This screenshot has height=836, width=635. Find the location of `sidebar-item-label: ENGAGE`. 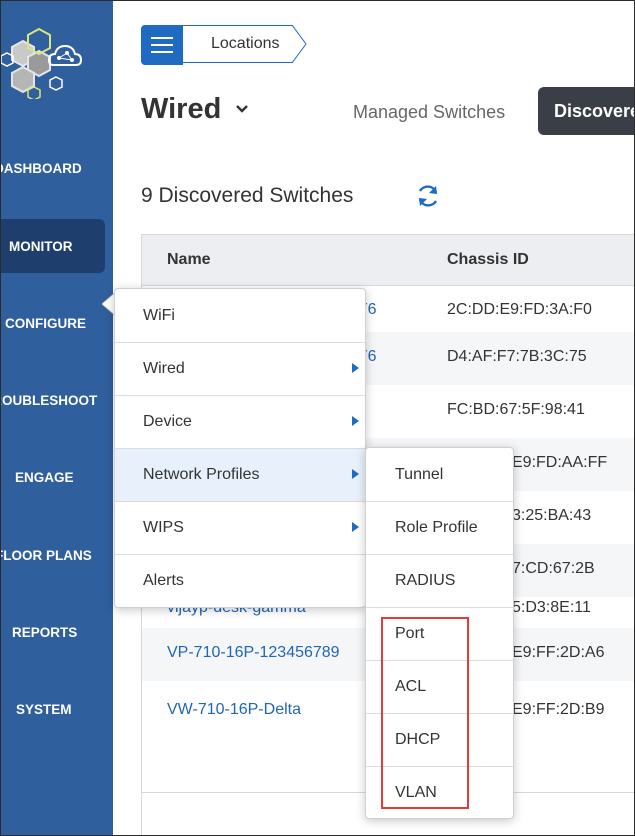

sidebar-item-label: ENGAGE is located at coordinates (44, 477).